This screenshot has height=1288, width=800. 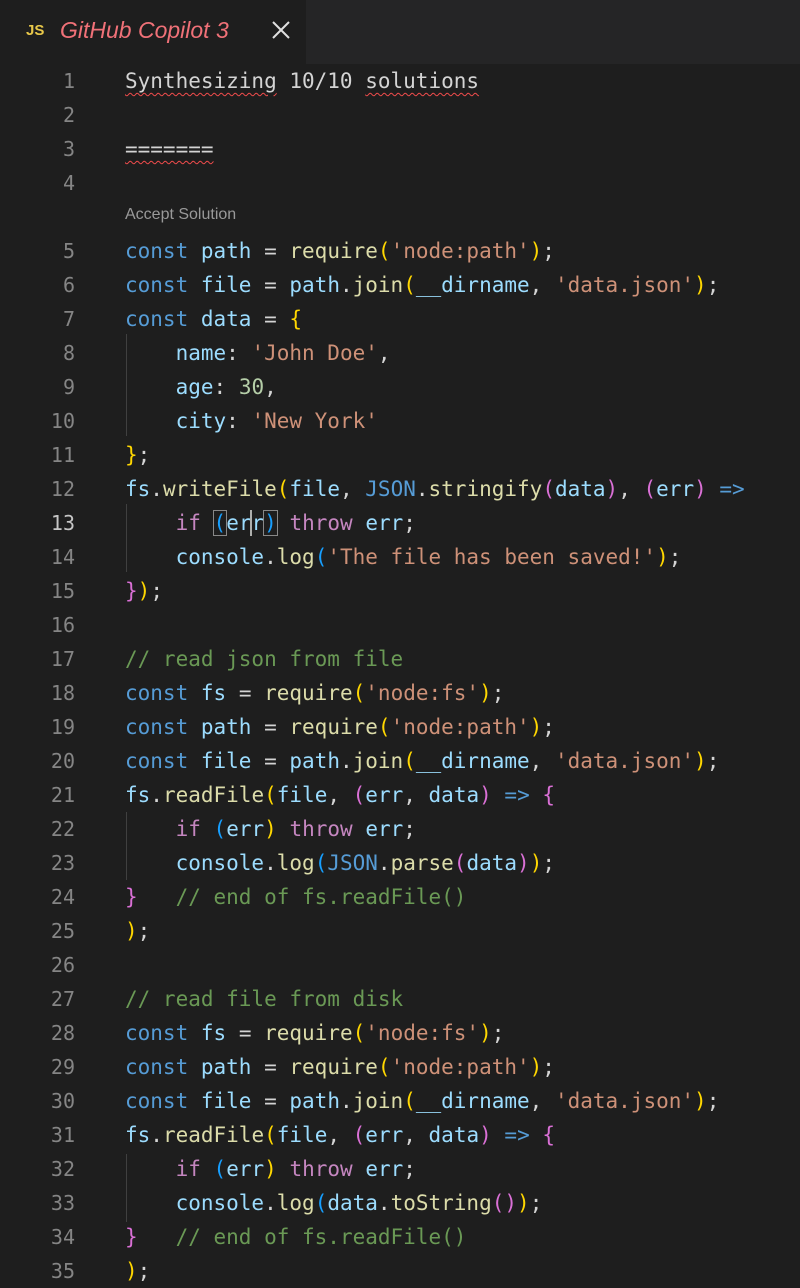 I want to click on tab-bar: JS GitHub Copilot 3, so click(x=400, y=32).